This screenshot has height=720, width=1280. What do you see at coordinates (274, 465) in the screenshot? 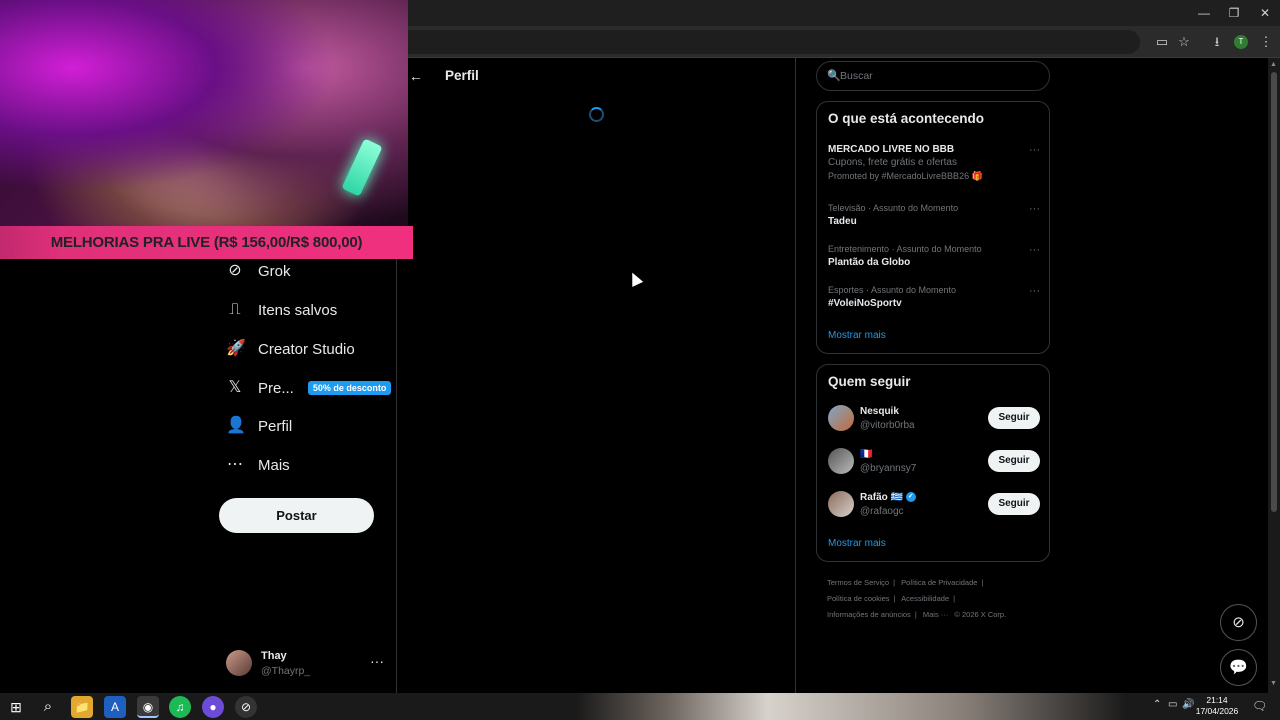
I see `nav-item-label: Mais` at bounding box center [274, 465].